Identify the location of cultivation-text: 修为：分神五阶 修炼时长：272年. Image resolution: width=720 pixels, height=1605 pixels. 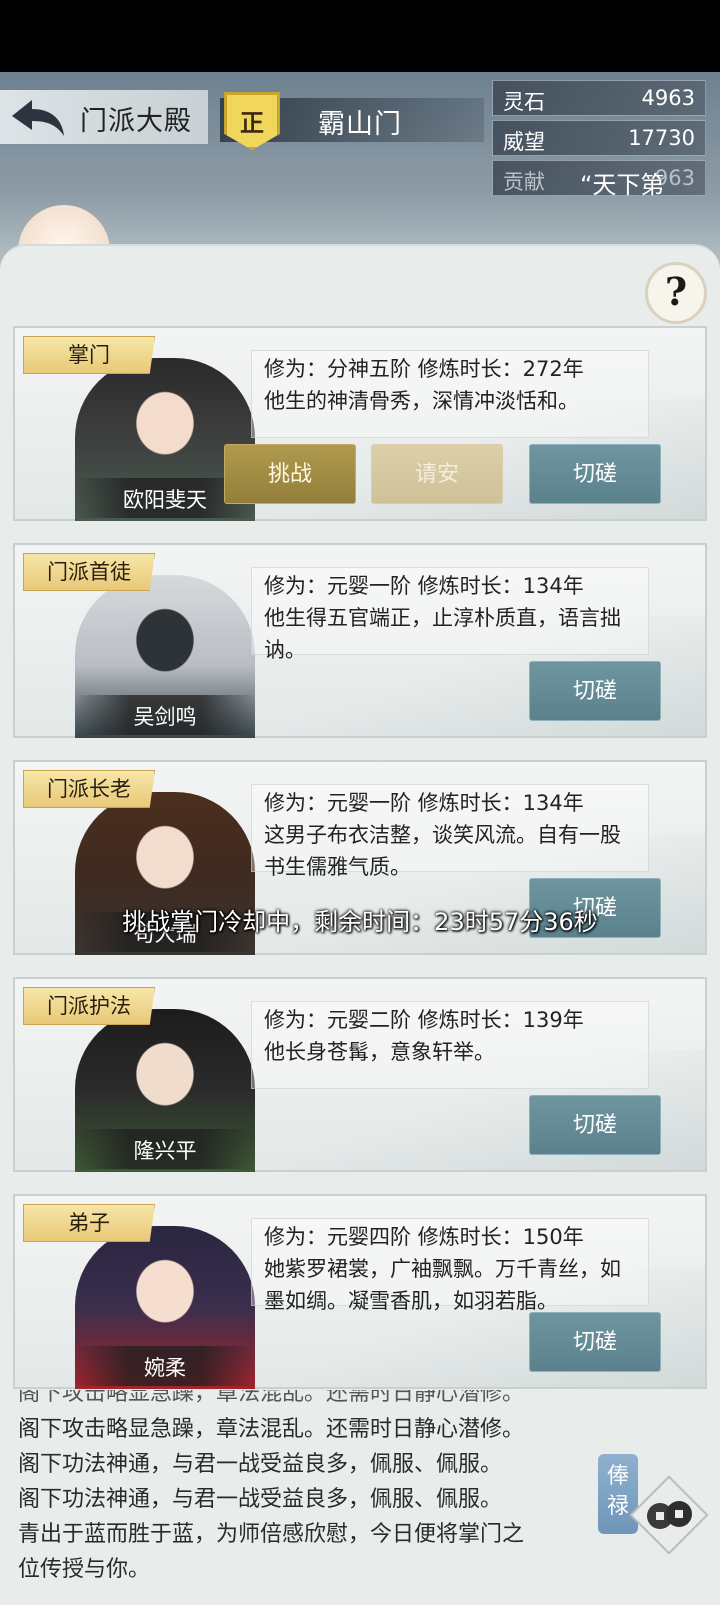
(424, 369).